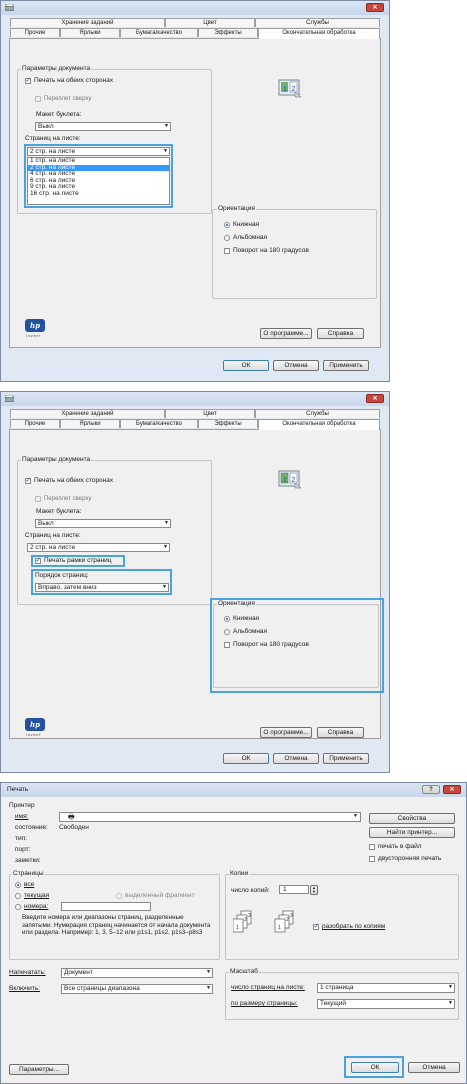 The image size is (467, 1084). I want to click on printer-name-dropdown: 🖶 ▼, so click(210, 817).